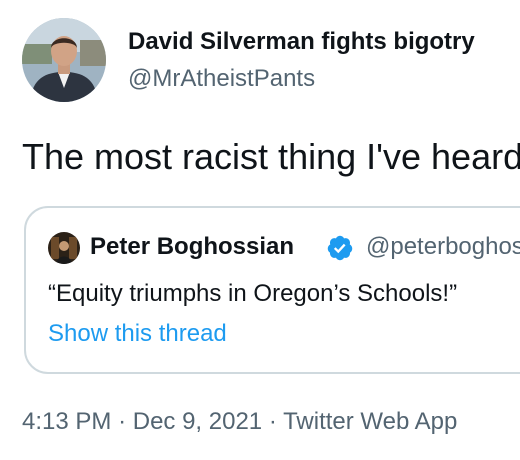  I want to click on quoted-tweet-text: “Equity triumphs in Oregon’s Schools!”, so click(253, 293).